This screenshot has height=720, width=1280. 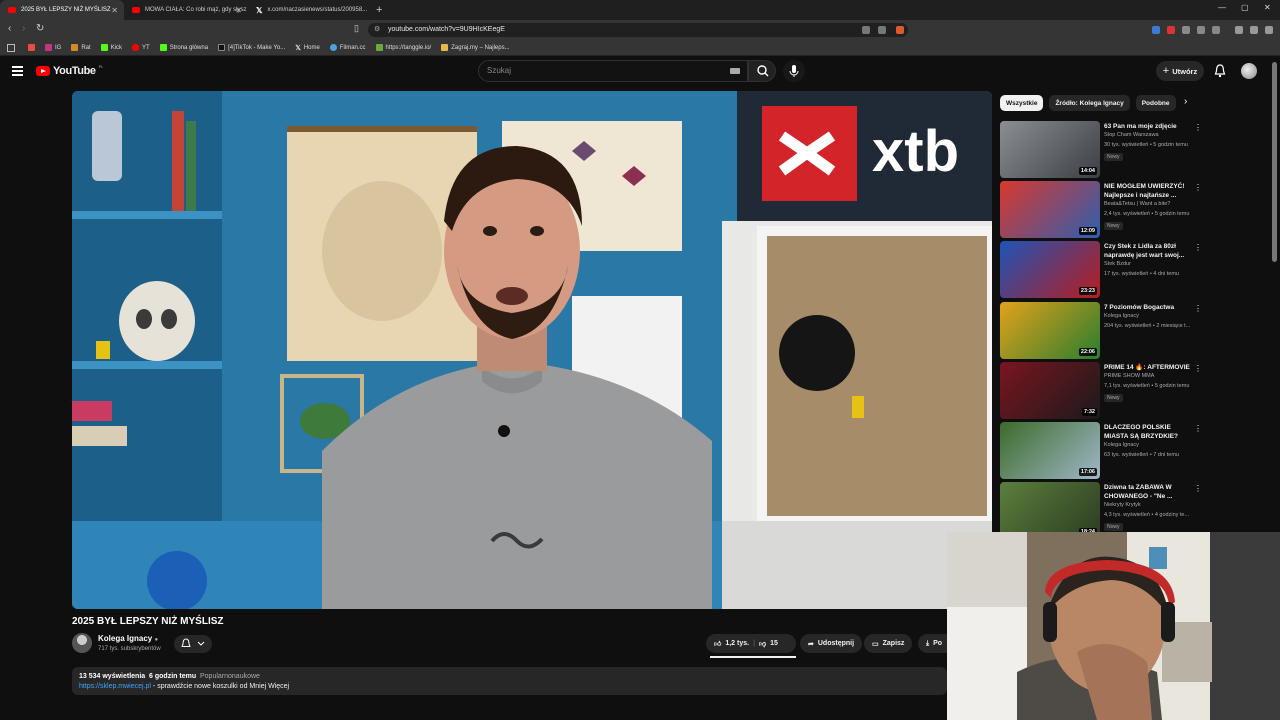 I want to click on chevron-right-icon: ›, so click(x=1185, y=101).